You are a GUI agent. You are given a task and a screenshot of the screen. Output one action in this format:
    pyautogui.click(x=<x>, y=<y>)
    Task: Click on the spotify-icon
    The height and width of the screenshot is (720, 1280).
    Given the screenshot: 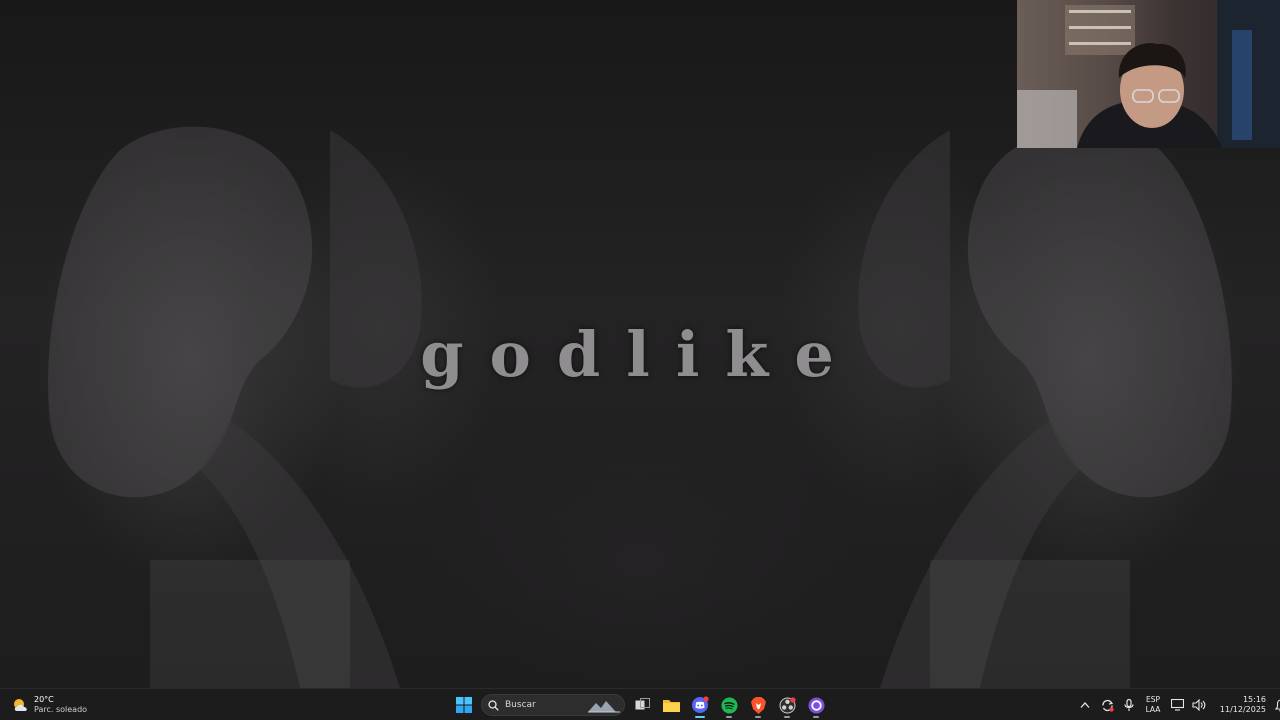 What is the action you would take?
    pyautogui.click(x=729, y=705)
    